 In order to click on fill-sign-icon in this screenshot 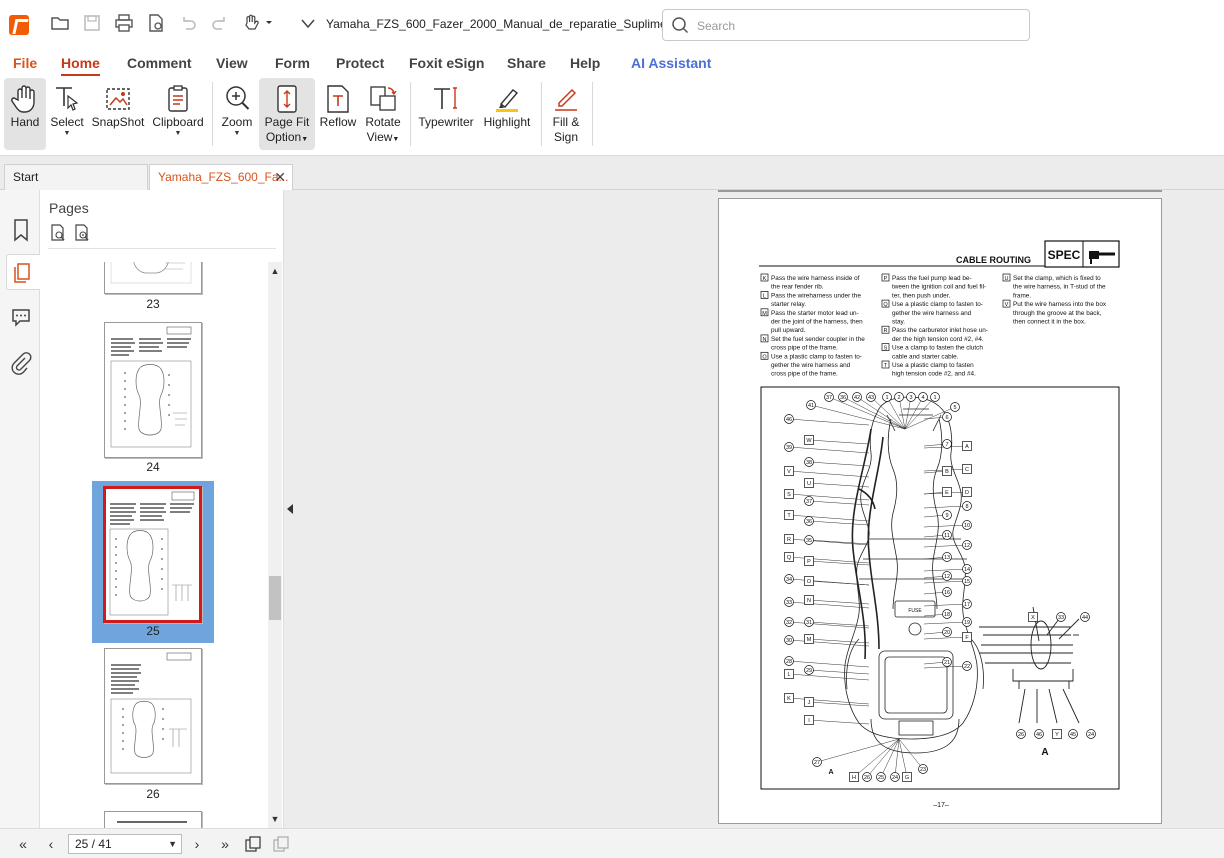, I will do `click(566, 99)`.